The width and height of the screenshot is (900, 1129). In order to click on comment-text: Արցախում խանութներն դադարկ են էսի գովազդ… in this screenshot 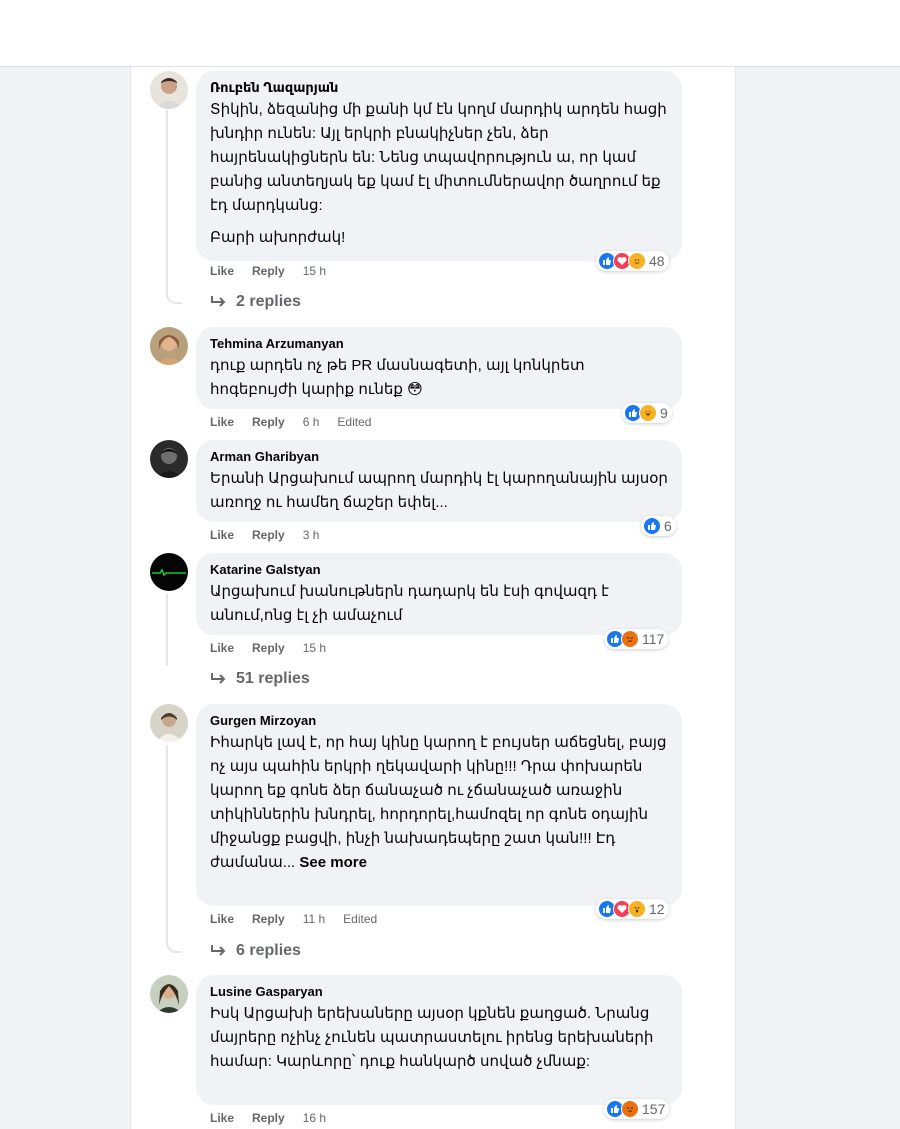, I will do `click(439, 604)`.